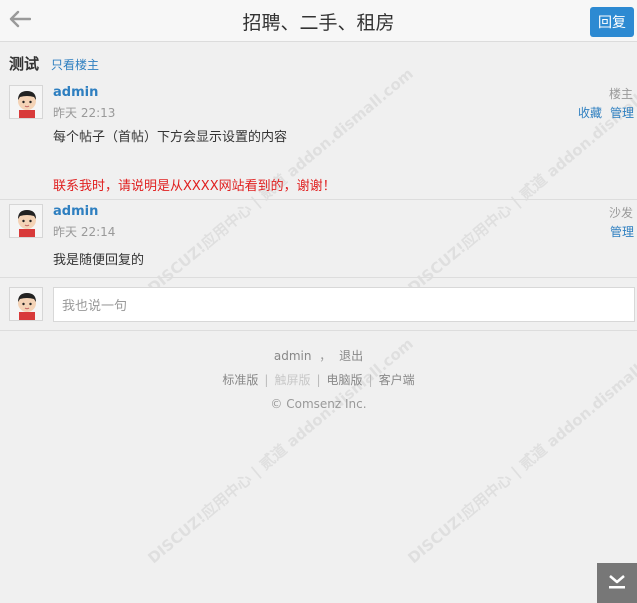  Describe the element at coordinates (75, 64) in the screenshot. I see `only-author-link: 只看楼主` at that location.